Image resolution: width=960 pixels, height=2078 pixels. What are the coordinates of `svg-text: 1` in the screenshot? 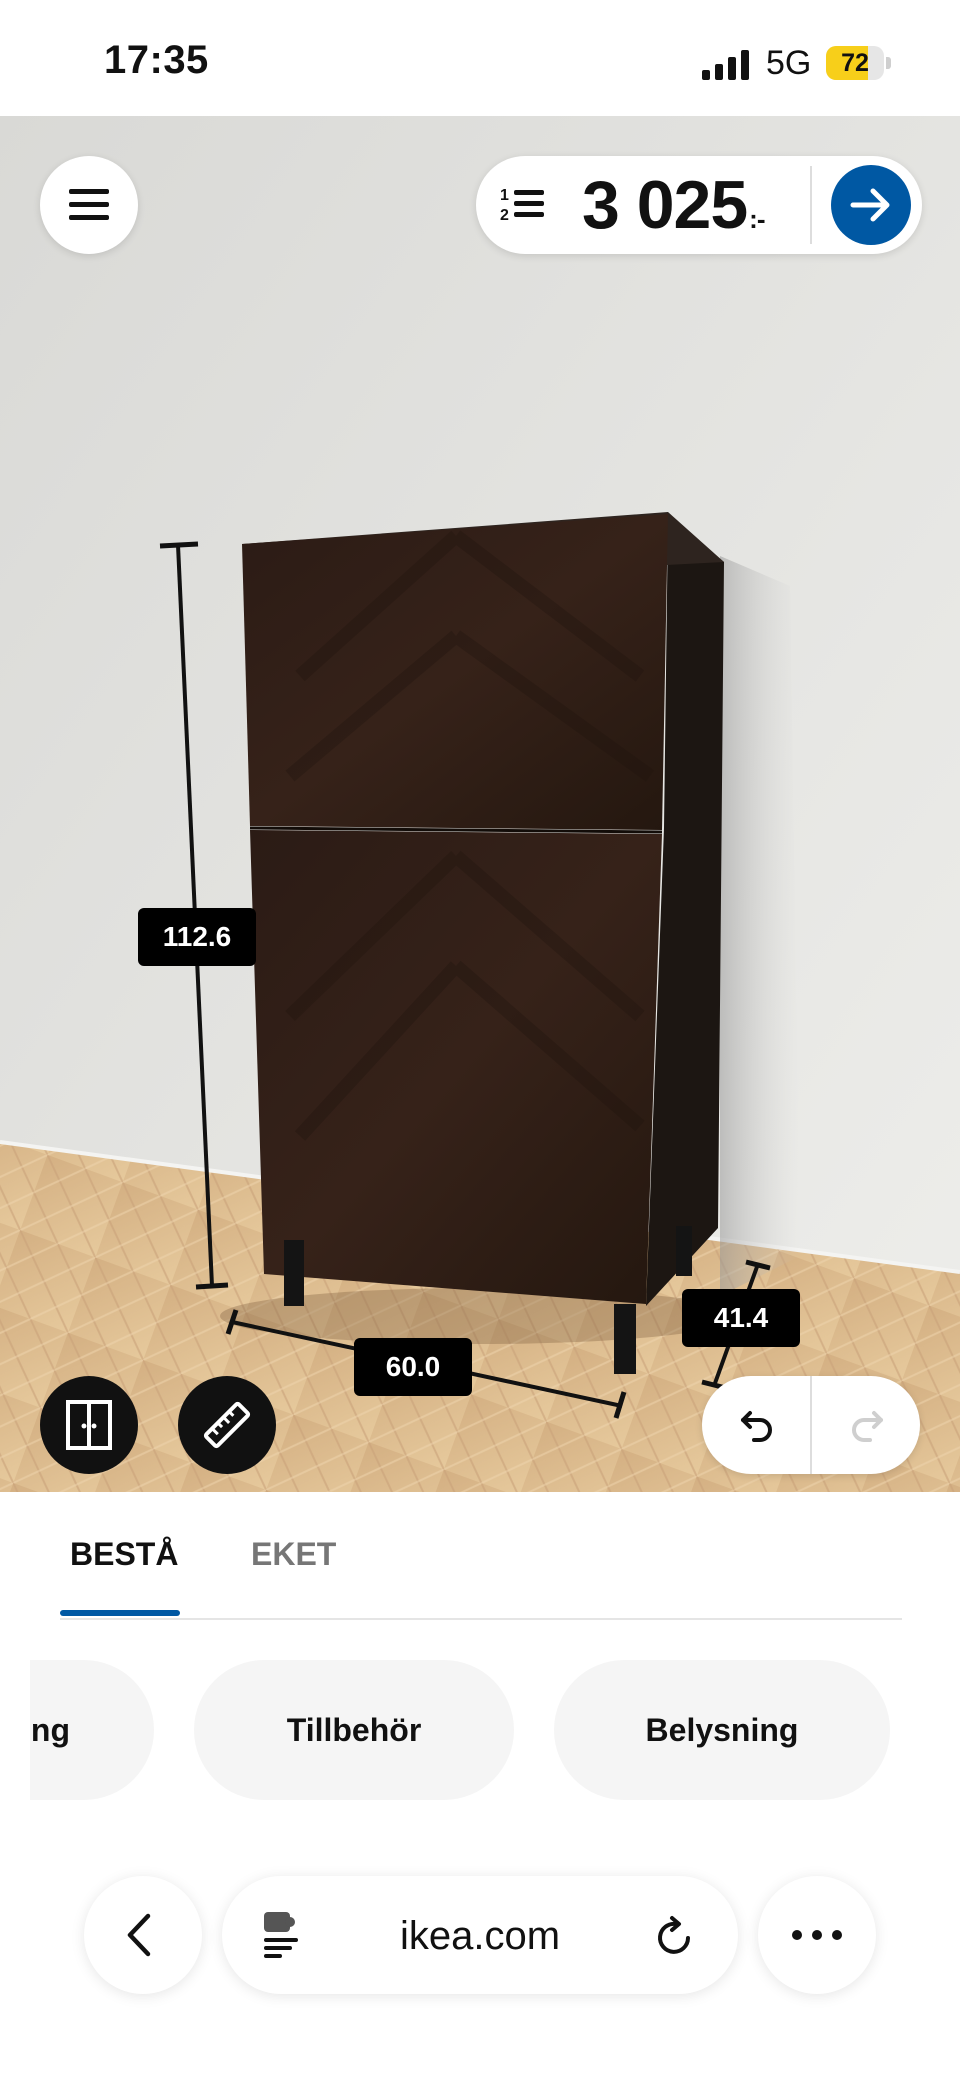 It's located at (504, 195).